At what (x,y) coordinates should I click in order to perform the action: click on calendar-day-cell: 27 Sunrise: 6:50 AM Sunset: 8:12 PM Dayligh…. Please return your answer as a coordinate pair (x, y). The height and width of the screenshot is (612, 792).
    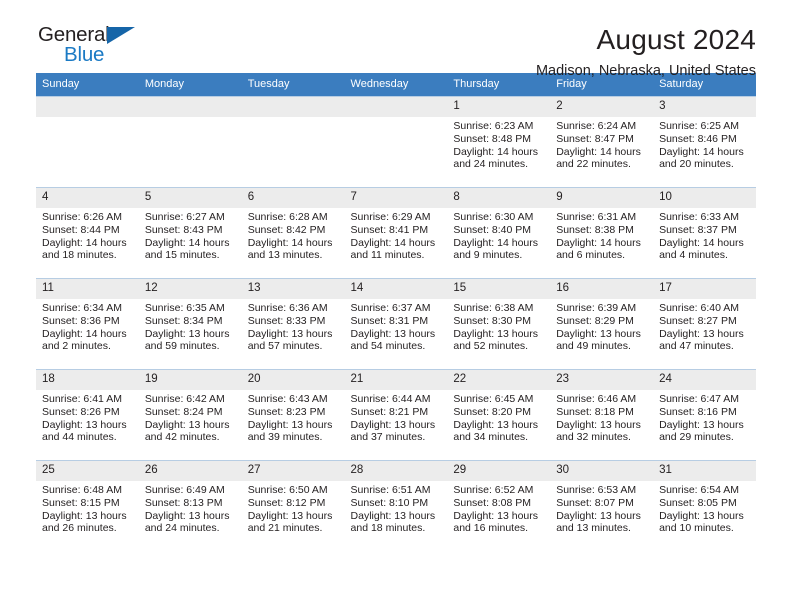
    Looking at the image, I should click on (293, 505).